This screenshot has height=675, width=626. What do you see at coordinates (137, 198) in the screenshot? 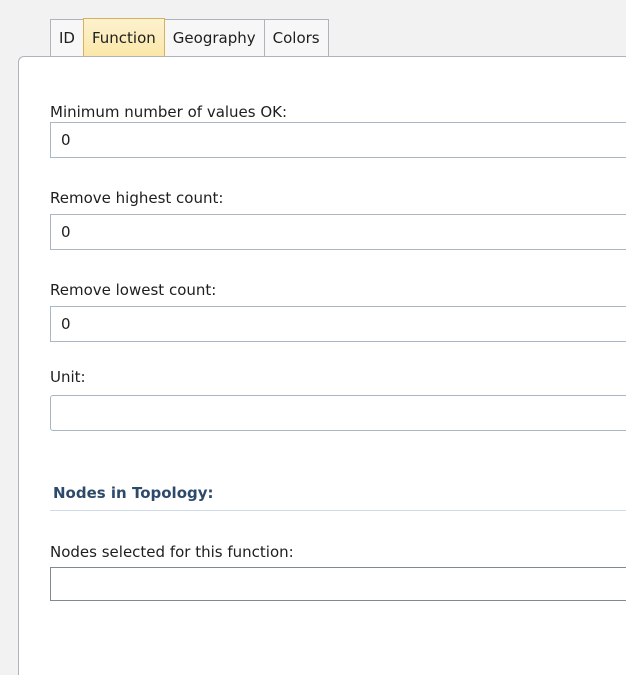
I see `remove-highest-label: Remove highest count:` at bounding box center [137, 198].